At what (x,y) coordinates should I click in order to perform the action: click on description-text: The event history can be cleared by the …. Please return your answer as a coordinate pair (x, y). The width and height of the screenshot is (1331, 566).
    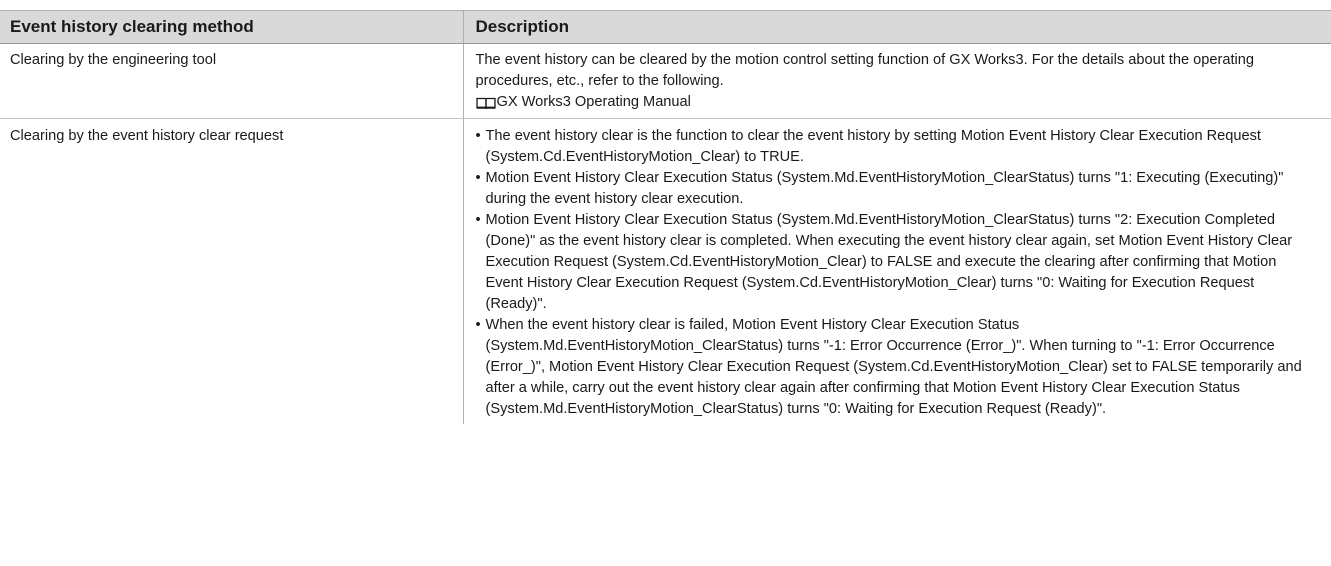
    Looking at the image, I should click on (865, 70).